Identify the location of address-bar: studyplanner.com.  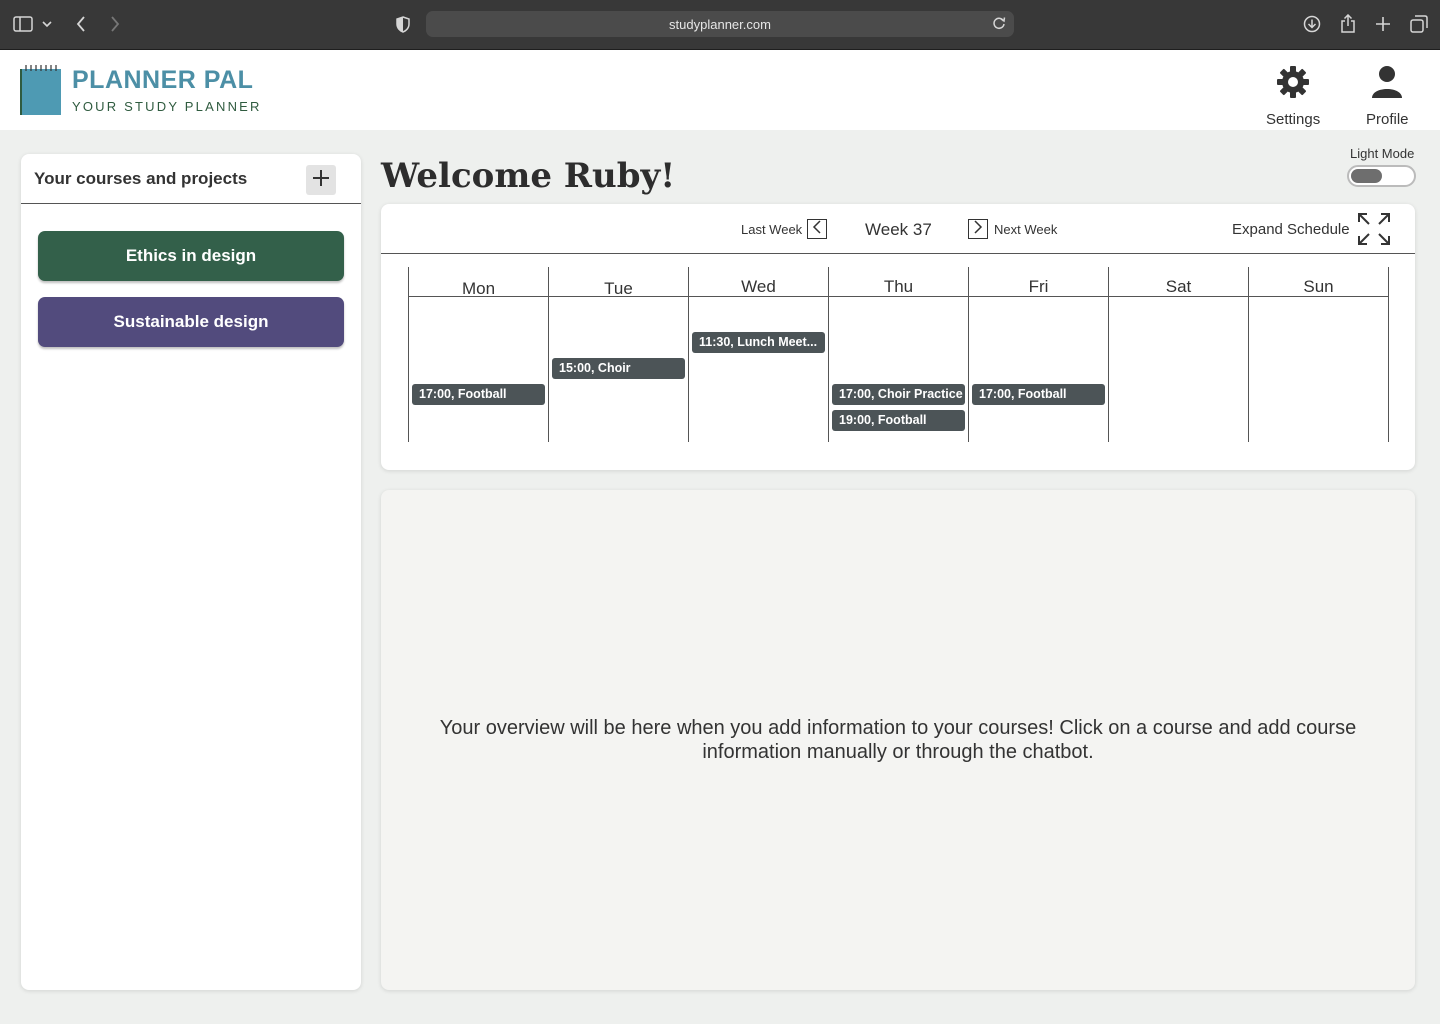
(720, 24).